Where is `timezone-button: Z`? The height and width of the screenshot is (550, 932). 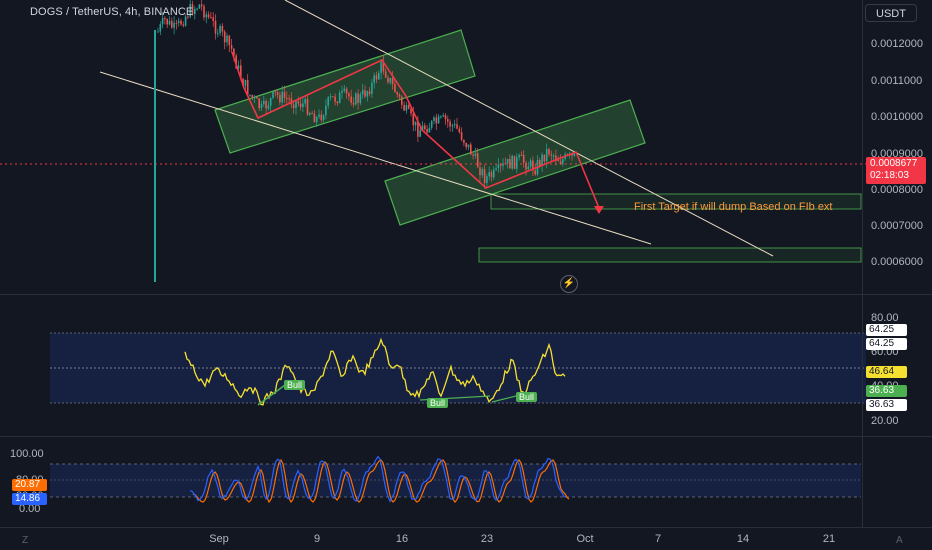
timezone-button: Z is located at coordinates (25, 540).